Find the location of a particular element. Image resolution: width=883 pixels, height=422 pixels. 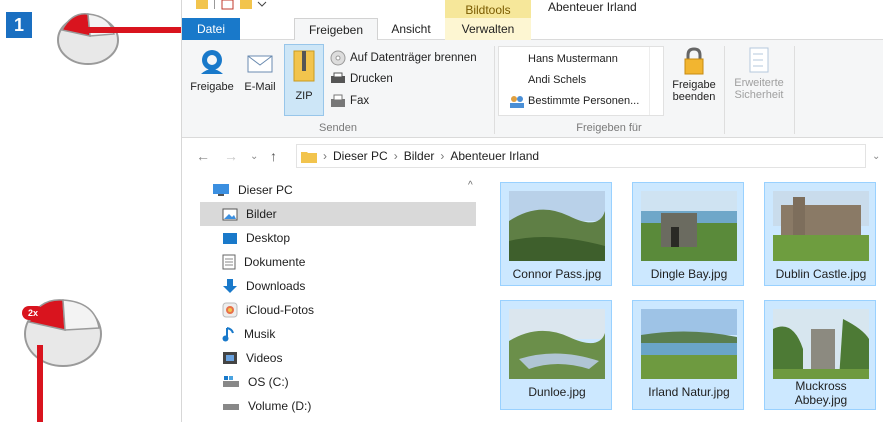

back-arrow-icon: ← is located at coordinates (203, 156).